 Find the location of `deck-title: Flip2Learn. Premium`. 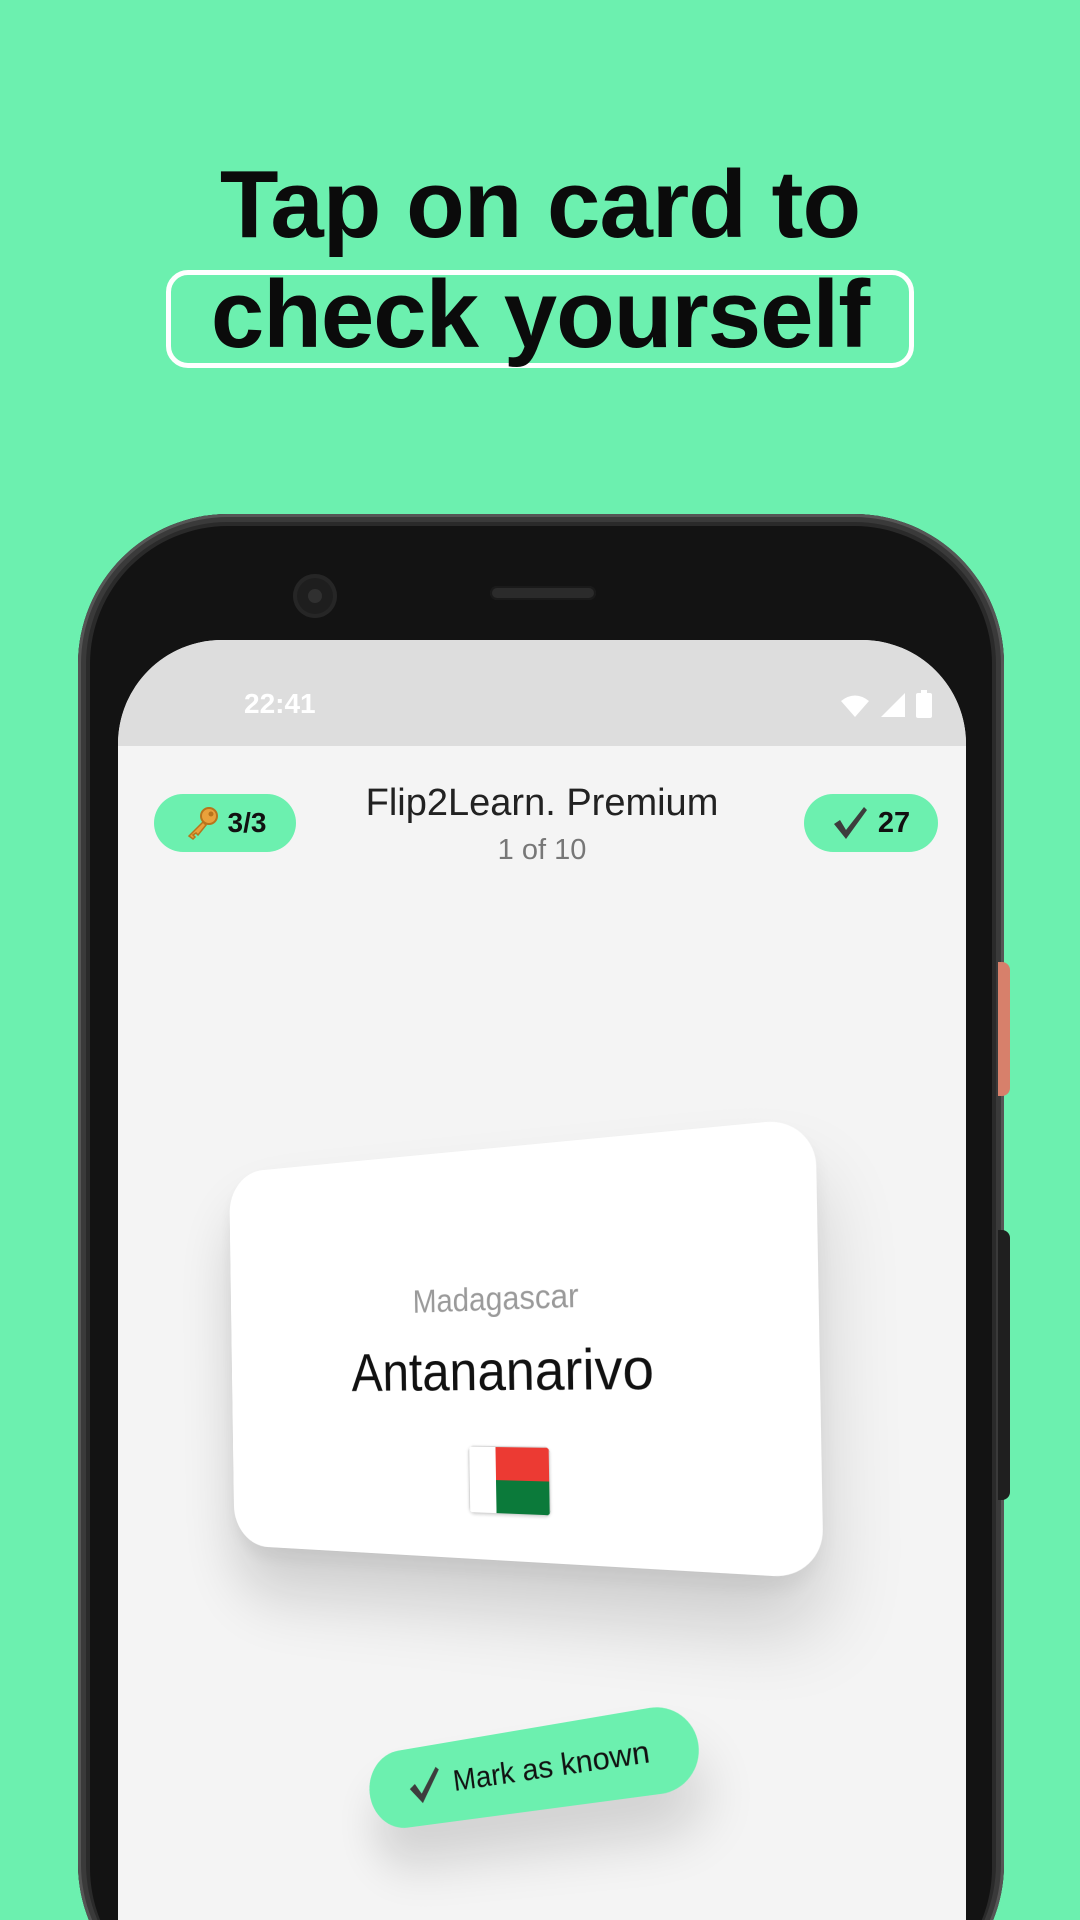

deck-title: Flip2Learn. Premium is located at coordinates (542, 803).